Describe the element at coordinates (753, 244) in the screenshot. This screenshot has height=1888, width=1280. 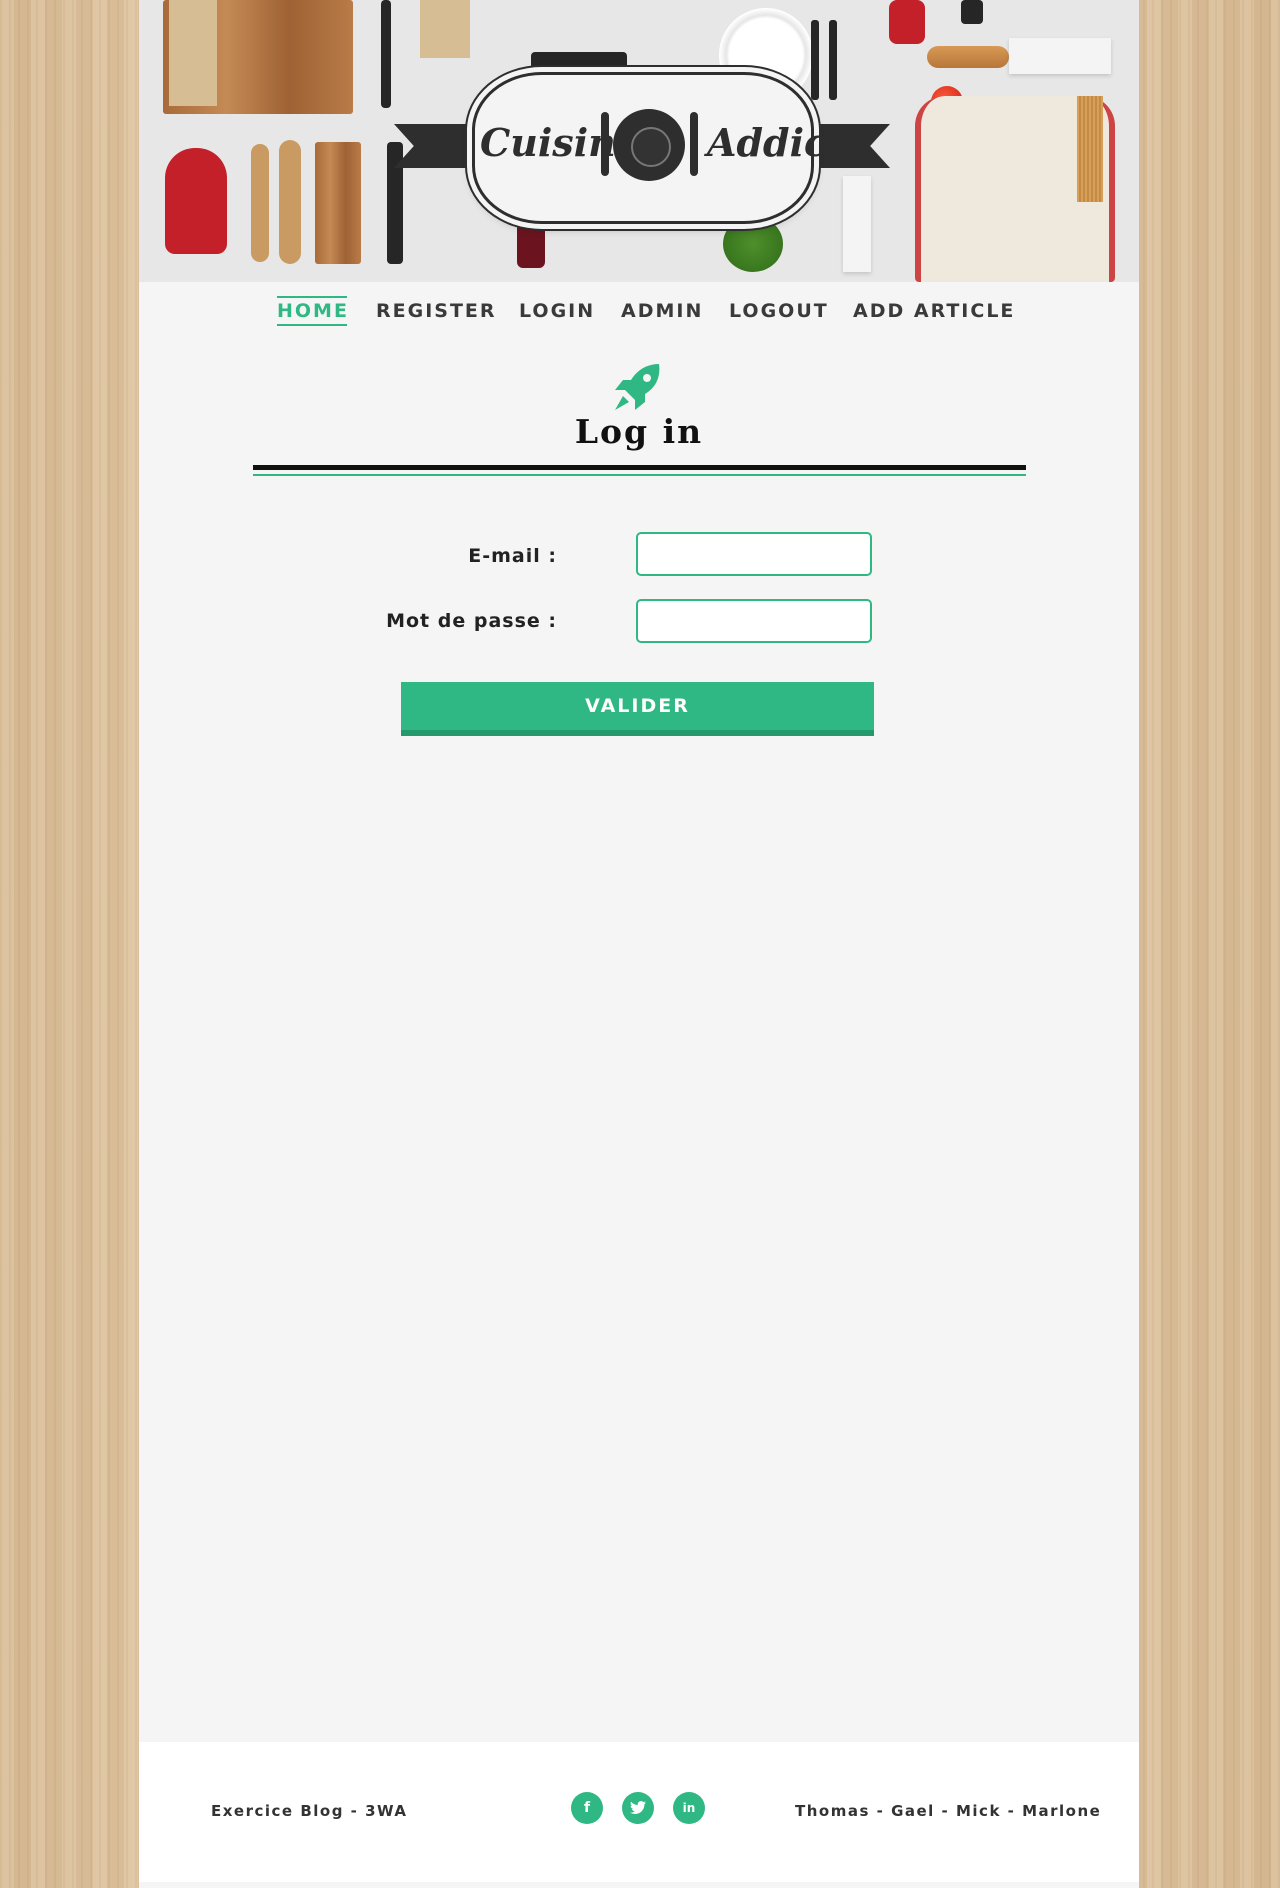
I see `plant-image` at that location.